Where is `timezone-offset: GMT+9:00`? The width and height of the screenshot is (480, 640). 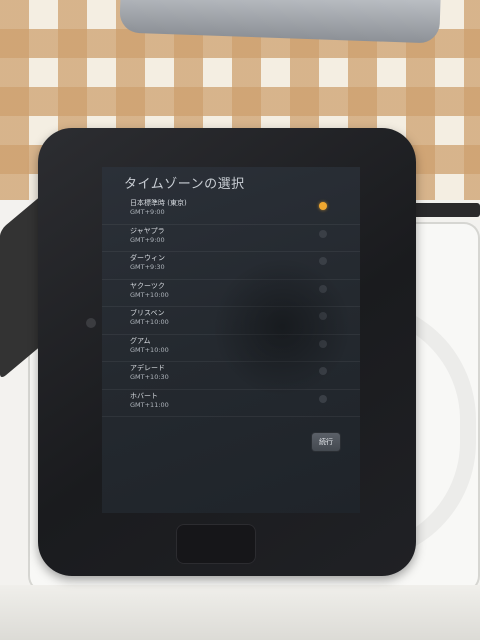
timezone-offset: GMT+9:00 is located at coordinates (147, 212).